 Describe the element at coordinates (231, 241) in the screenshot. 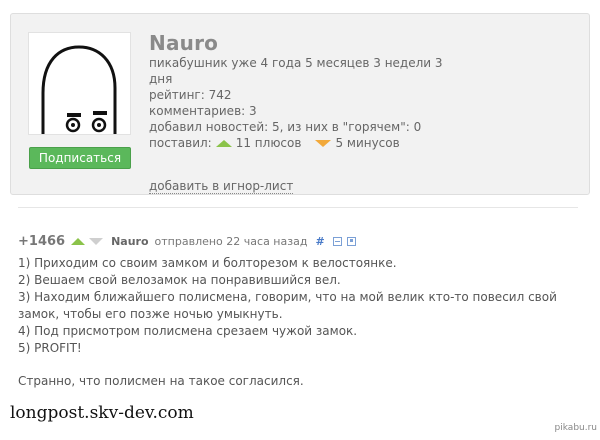

I see `post-time: отправлено 22 часа назад` at that location.